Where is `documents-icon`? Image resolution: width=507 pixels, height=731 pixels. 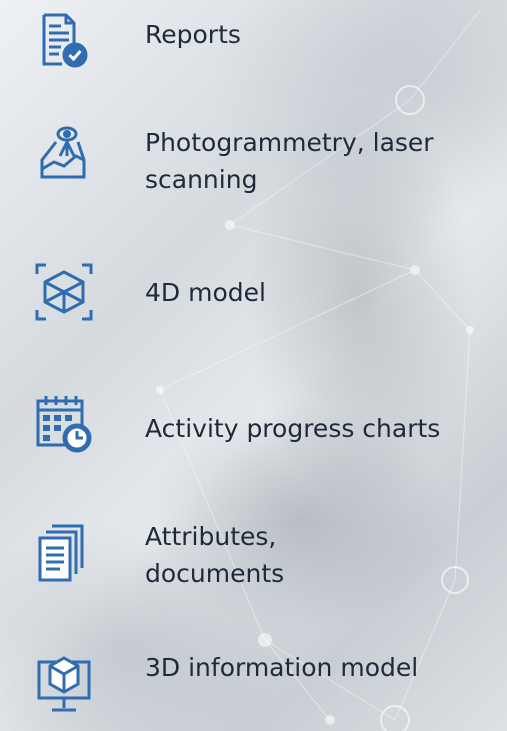 documents-icon is located at coordinates (64, 552).